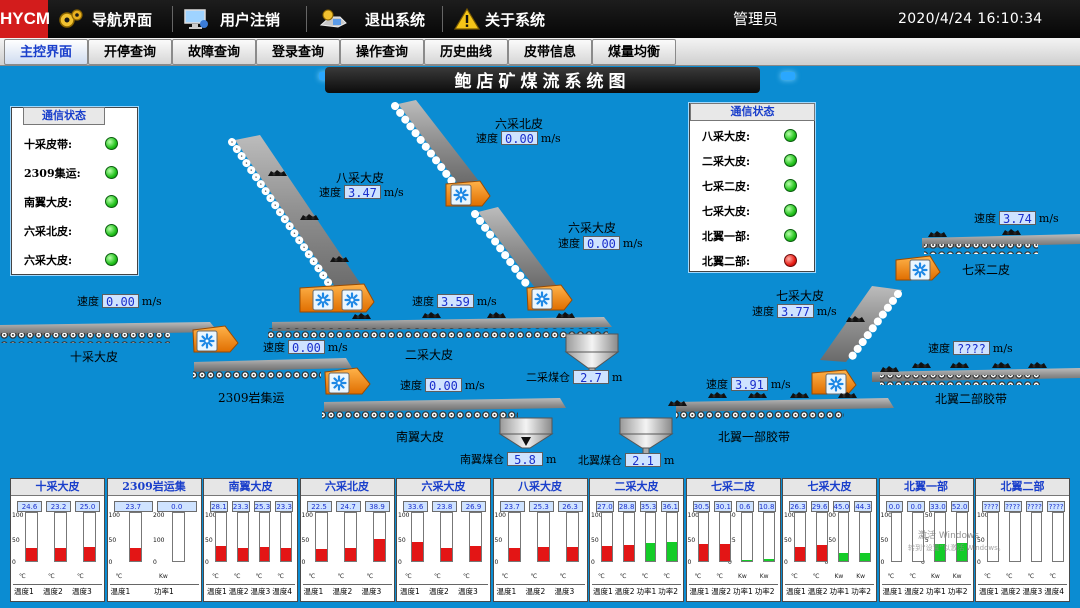  Describe the element at coordinates (295, 215) in the screenshot. I see `belt-bacai` at that location.